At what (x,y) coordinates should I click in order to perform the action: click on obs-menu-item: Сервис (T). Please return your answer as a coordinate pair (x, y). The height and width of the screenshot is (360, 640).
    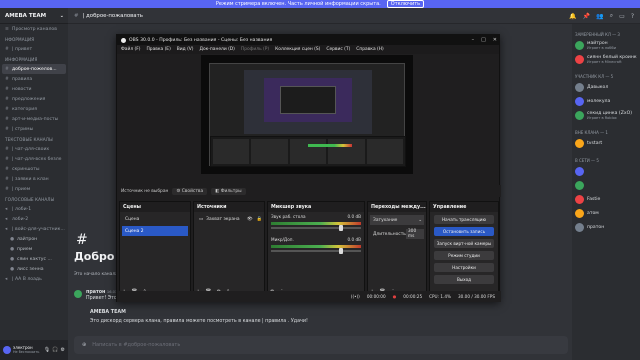
    Looking at the image, I should click on (338, 49).